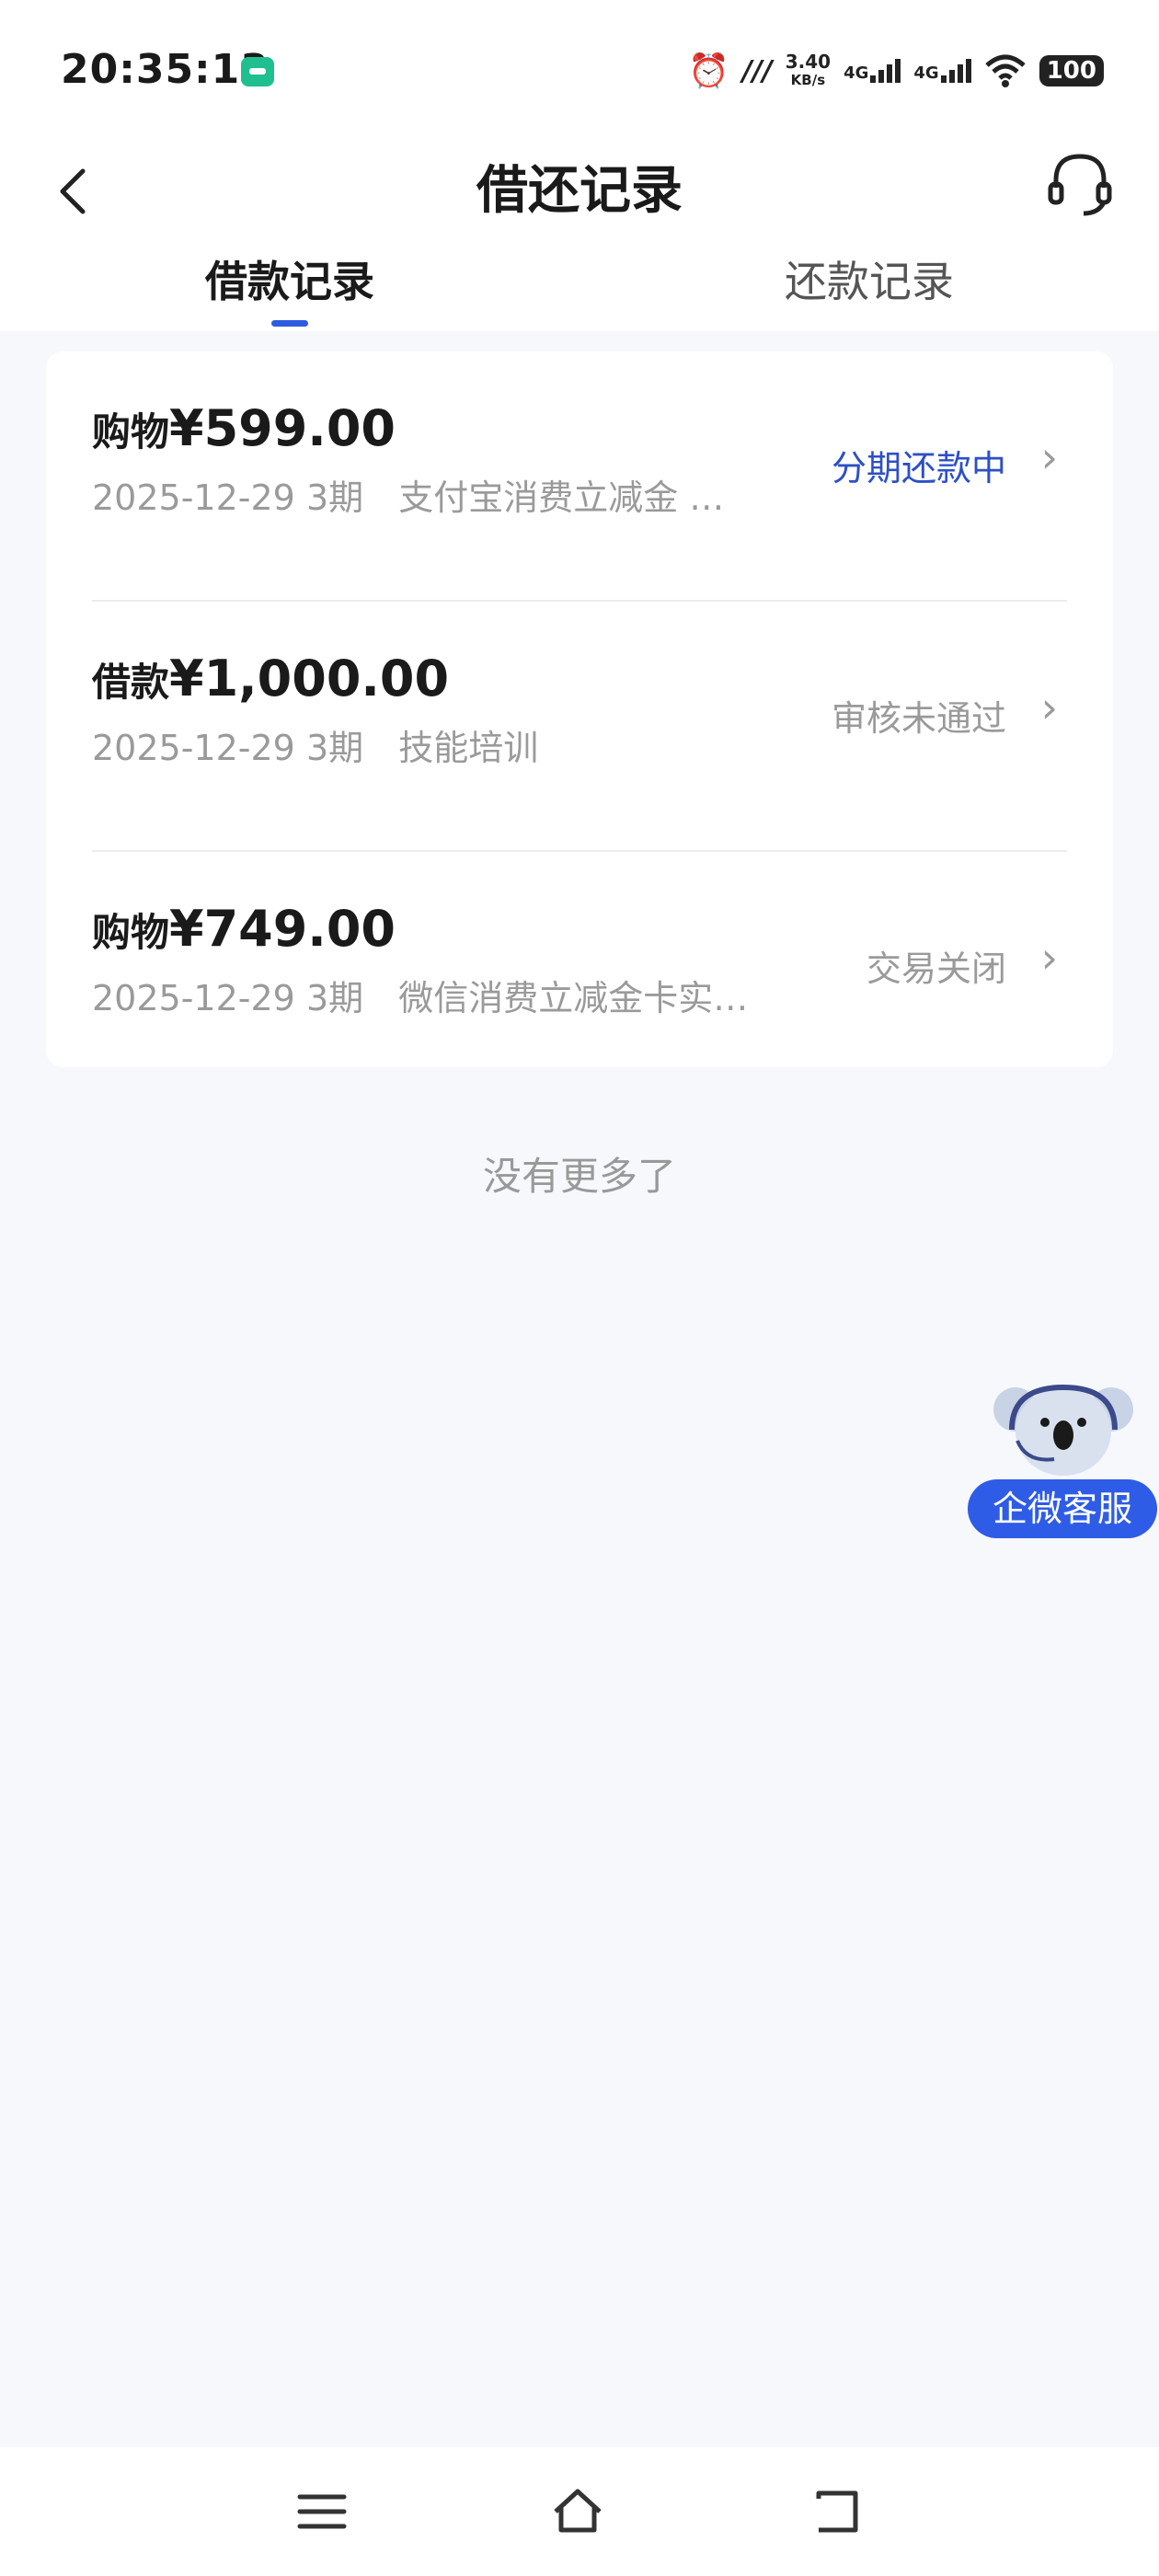 The image size is (1159, 2576). What do you see at coordinates (757, 70) in the screenshot?
I see `nfc-icon: ///` at bounding box center [757, 70].